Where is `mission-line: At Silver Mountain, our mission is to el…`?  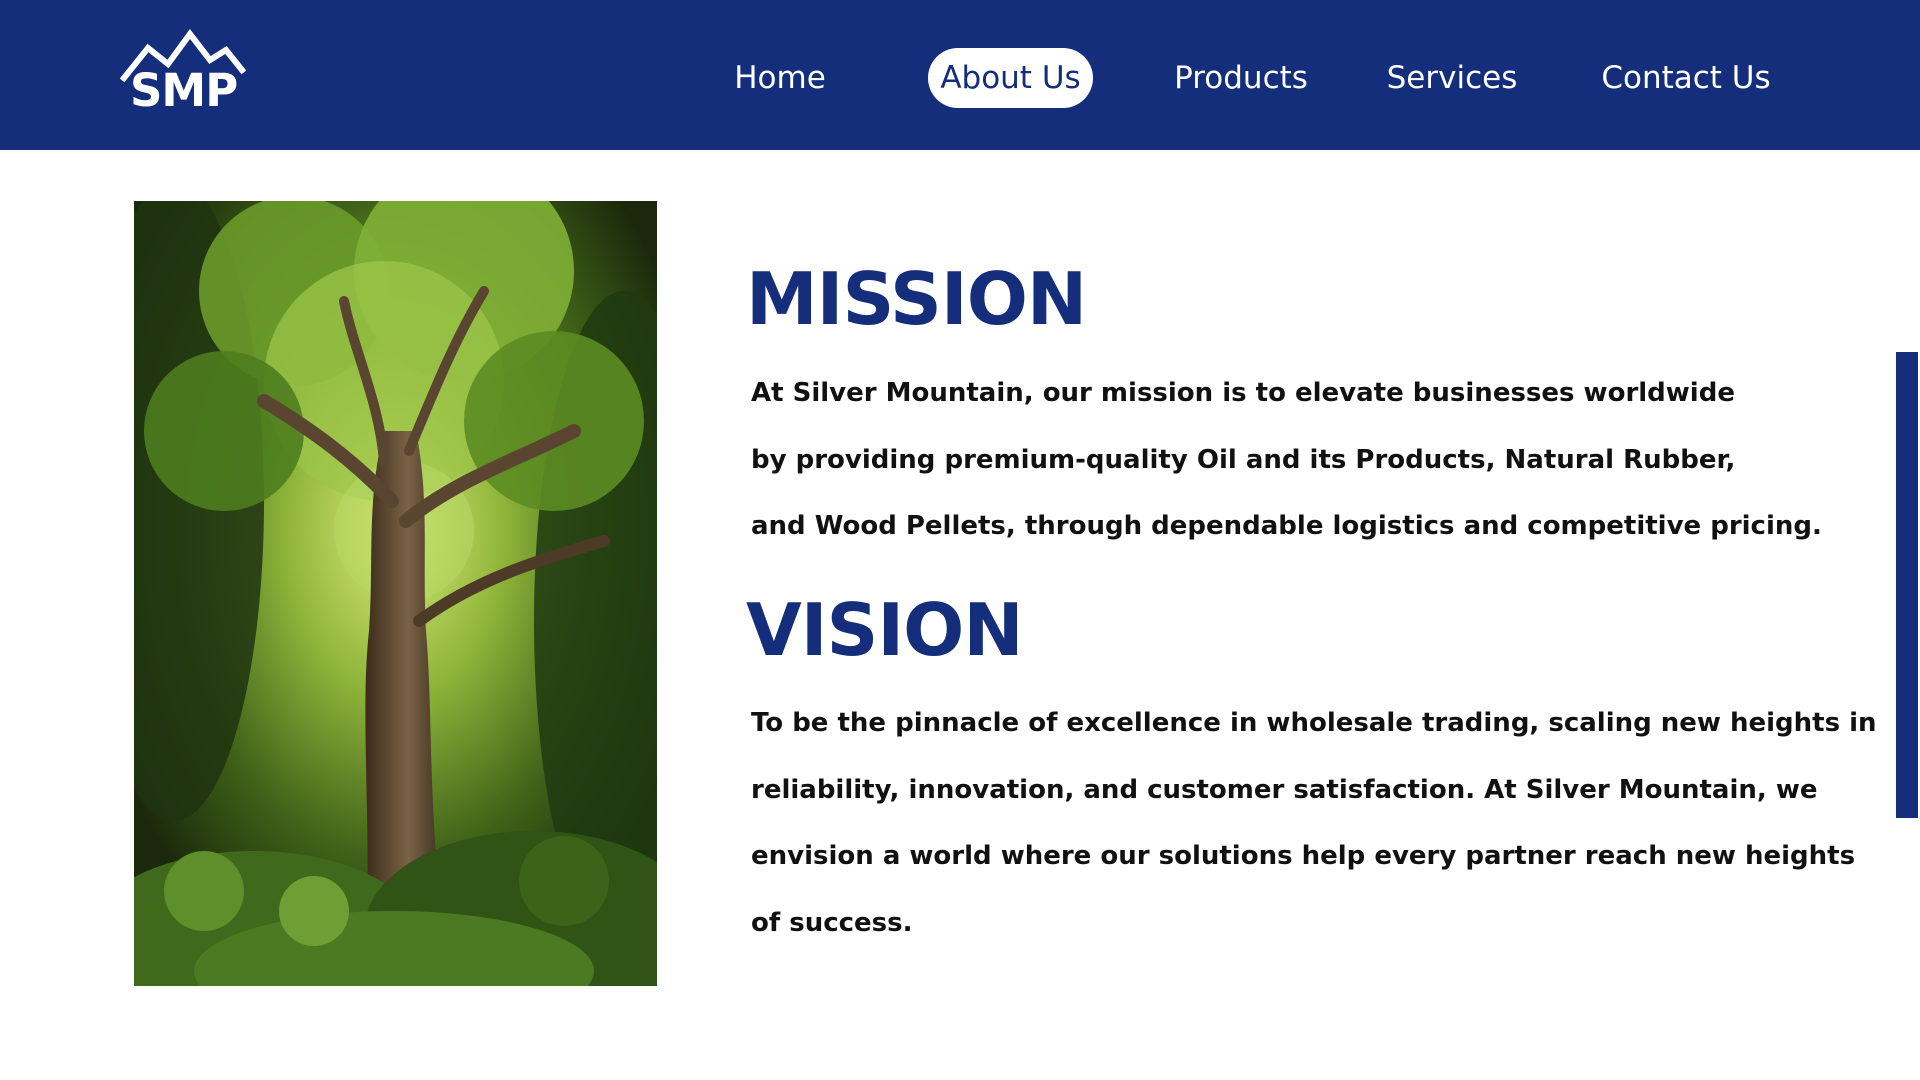 mission-line: At Silver Mountain, our mission is to el… is located at coordinates (1243, 393).